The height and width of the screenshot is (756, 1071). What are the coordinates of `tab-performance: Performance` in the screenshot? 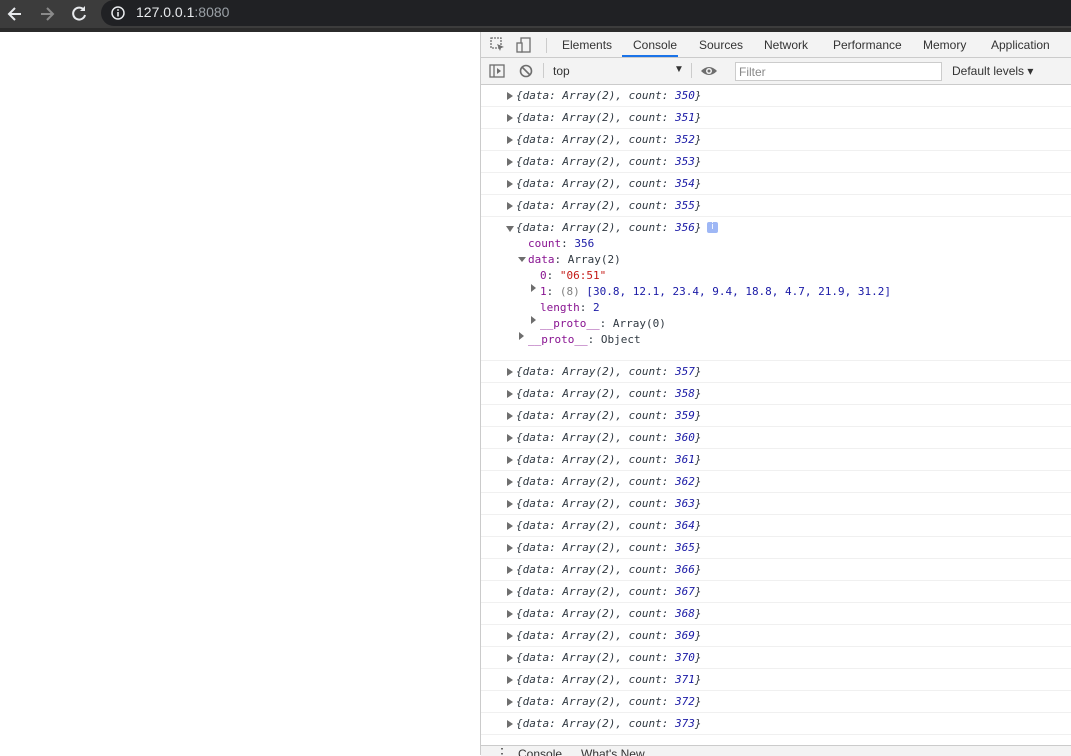 It's located at (867, 45).